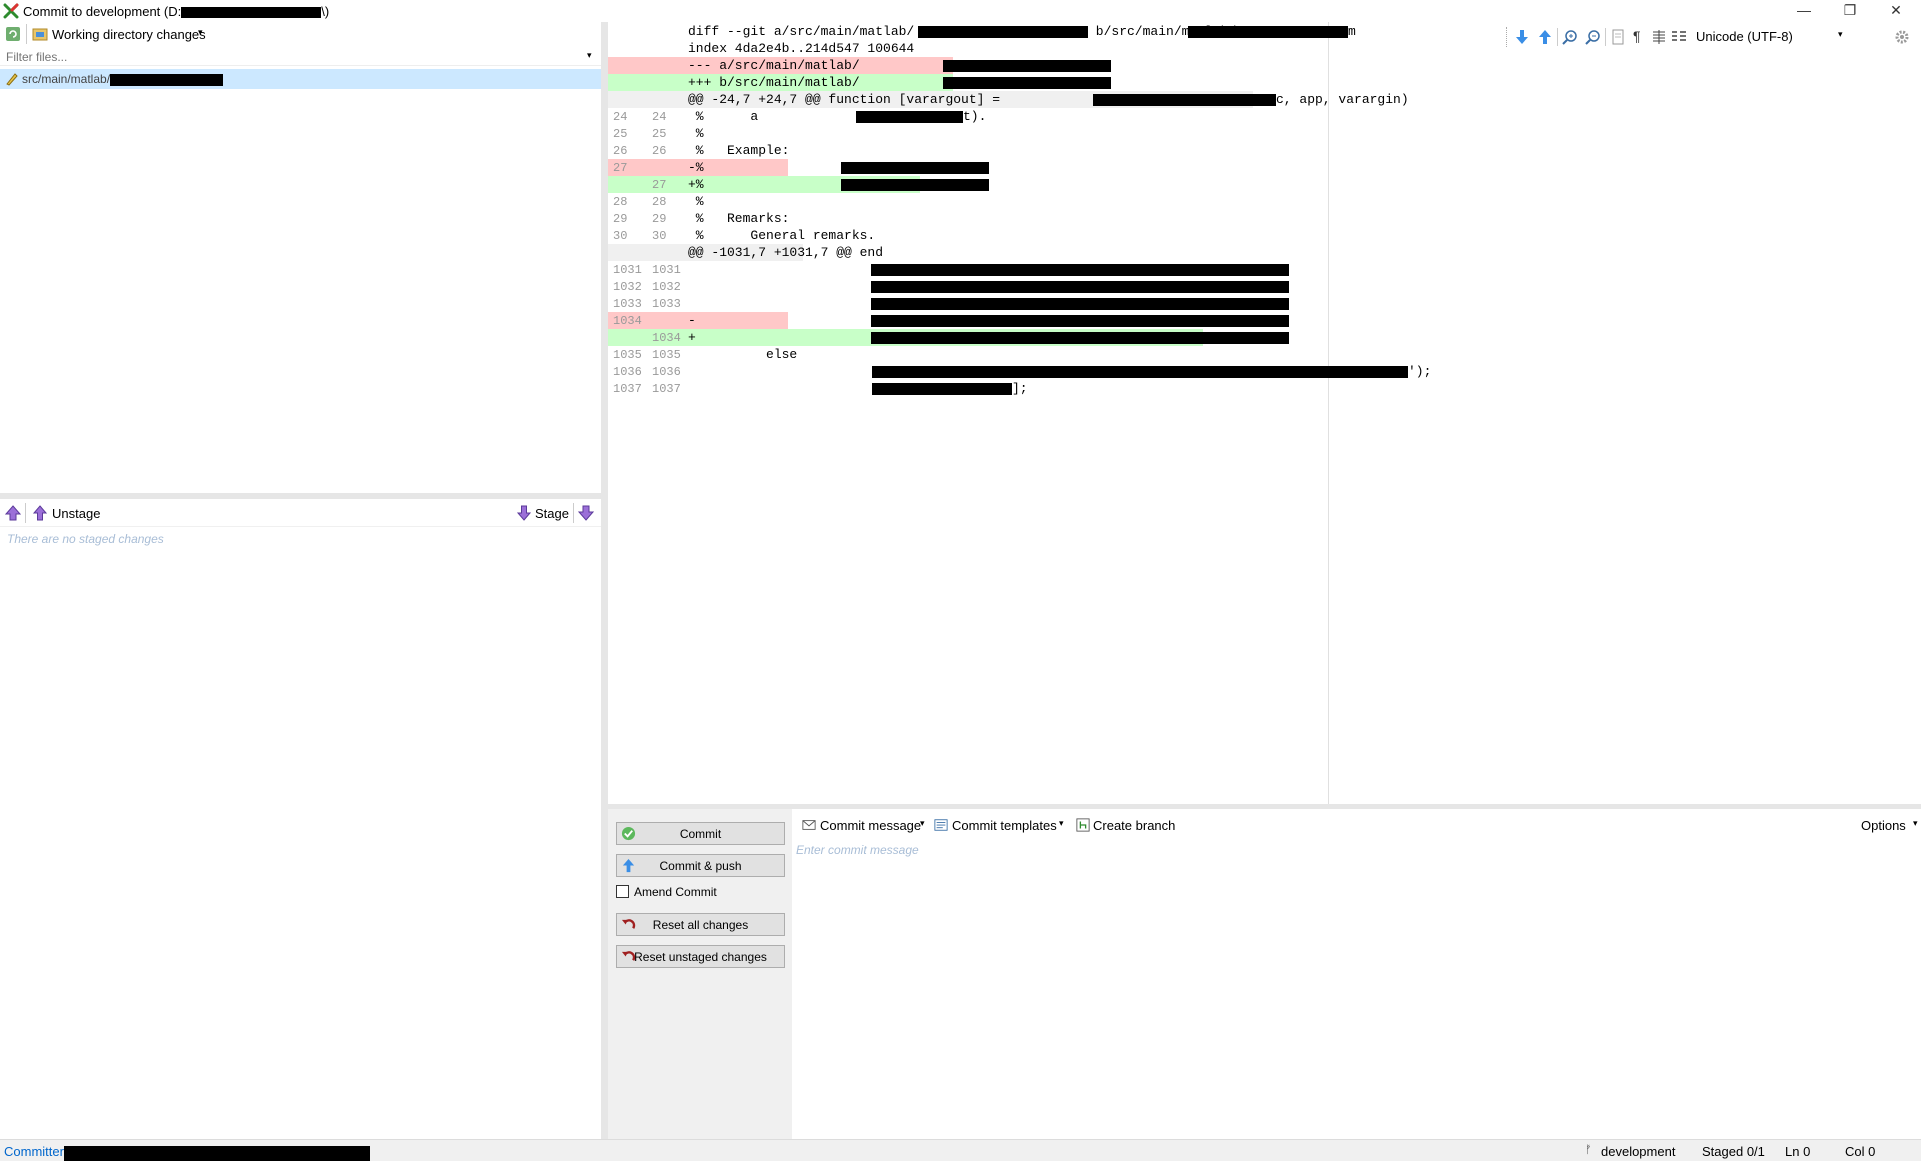 The height and width of the screenshot is (1161, 1921). I want to click on diff-margin-ruler, so click(1328, 413).